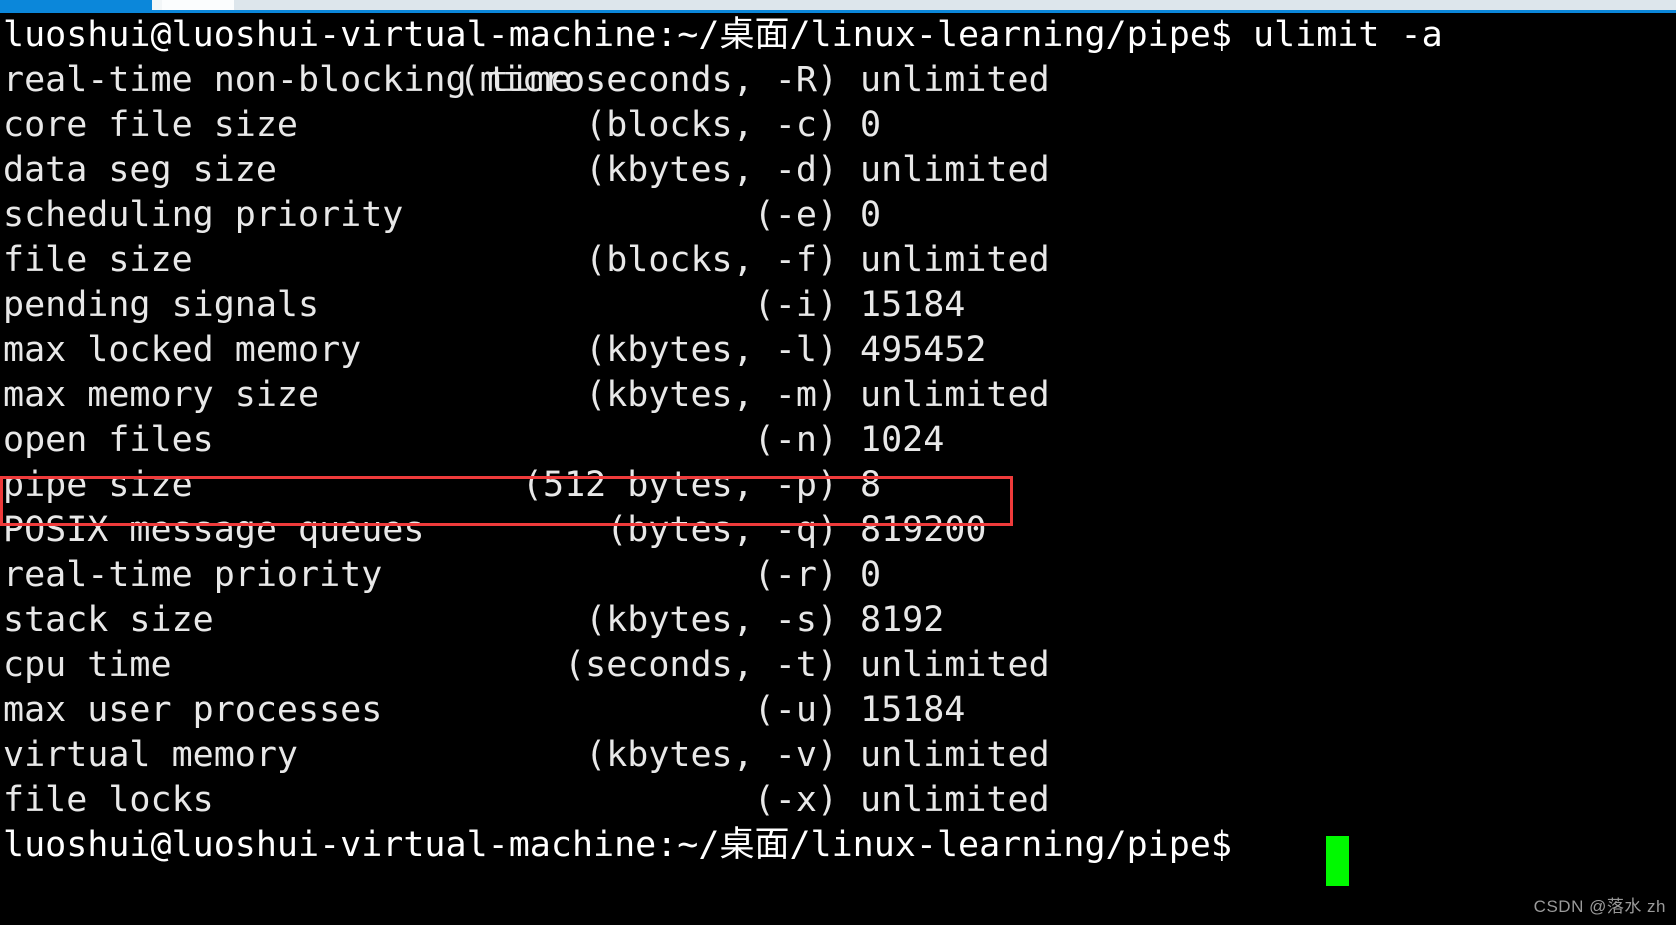 Image resolution: width=1676 pixels, height=925 pixels. Describe the element at coordinates (711, 350) in the screenshot. I see `ulimit-row-unit-flag: (kbytes, -l)` at that location.